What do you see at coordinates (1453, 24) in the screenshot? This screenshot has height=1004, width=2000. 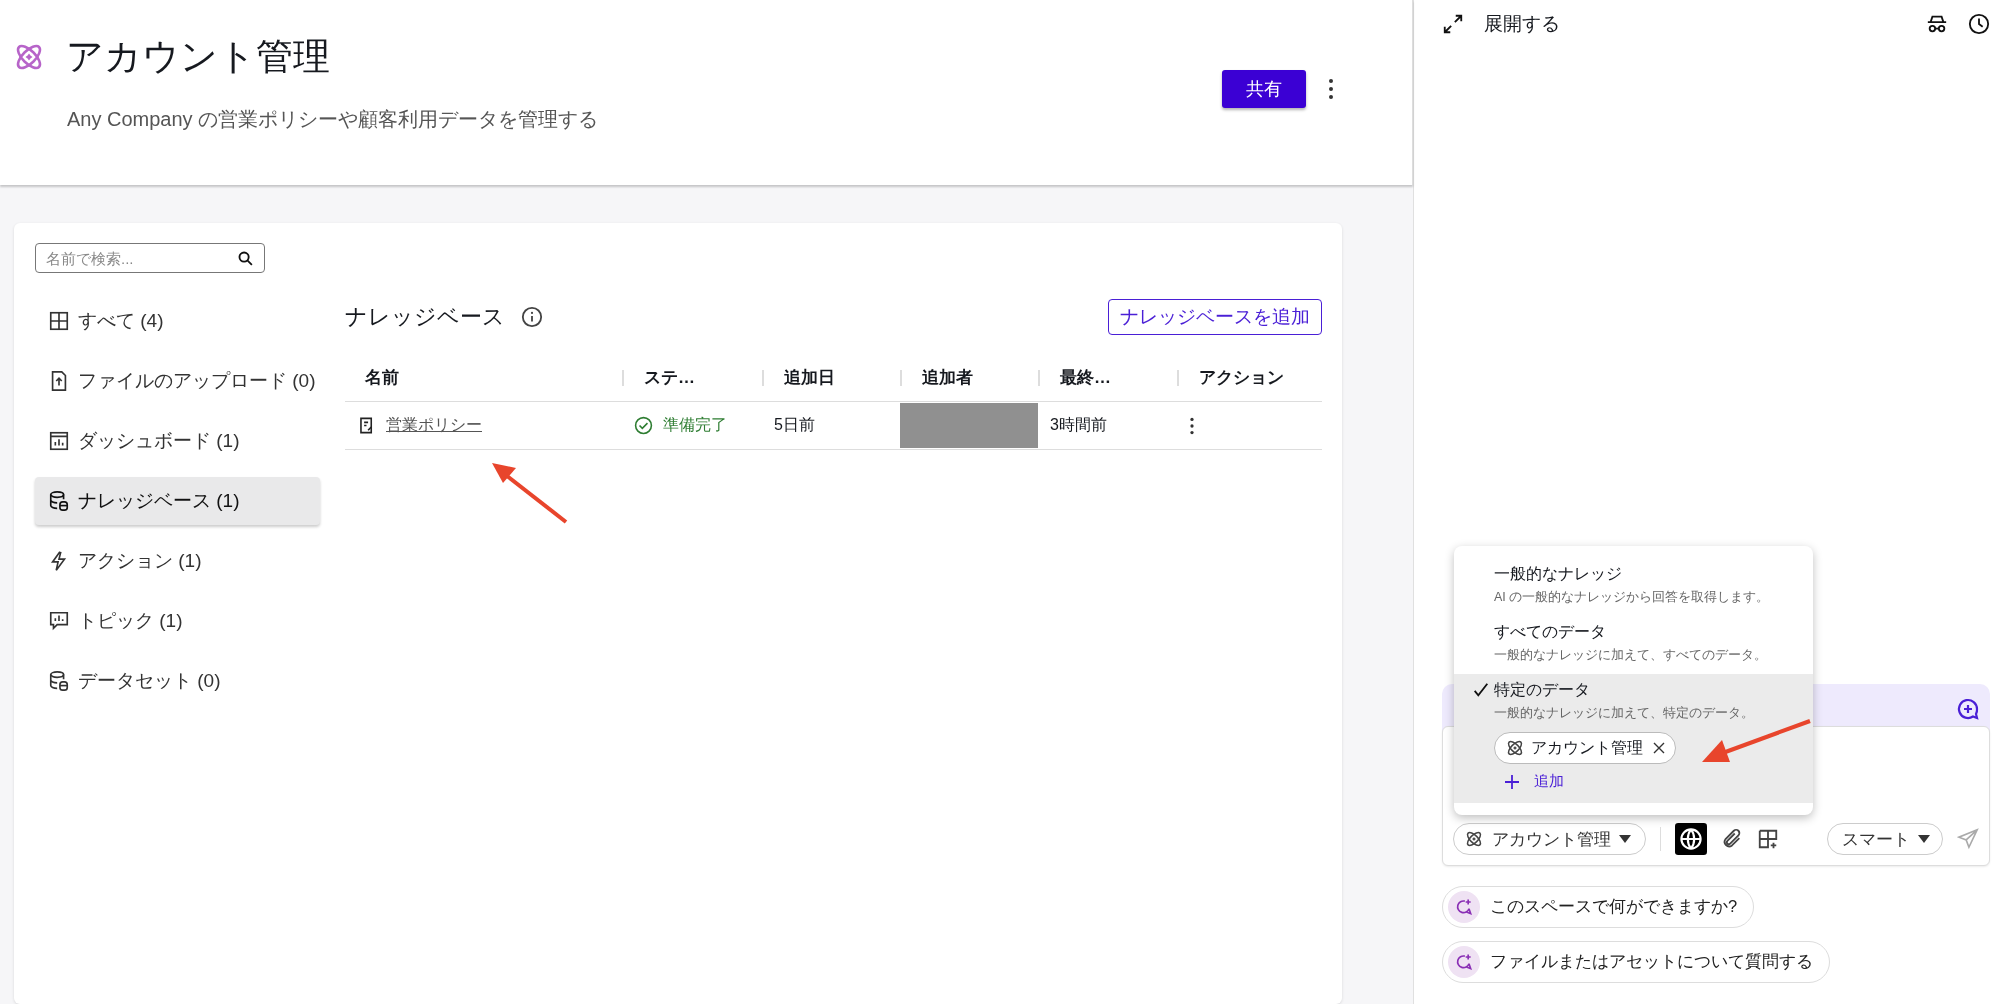 I see `expand-icon` at bounding box center [1453, 24].